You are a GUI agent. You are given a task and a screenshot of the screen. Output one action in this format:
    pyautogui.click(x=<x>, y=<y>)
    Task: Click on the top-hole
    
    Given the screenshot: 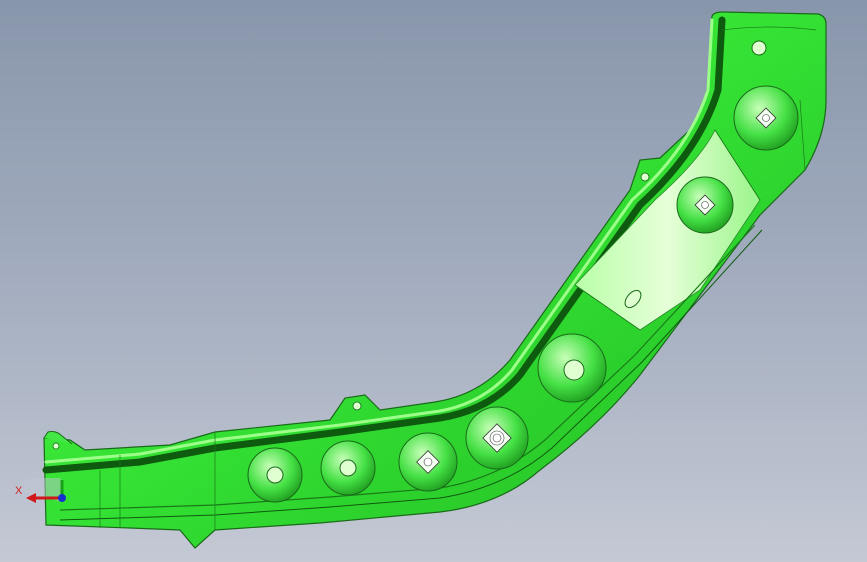 What is the action you would take?
    pyautogui.click(x=759, y=48)
    